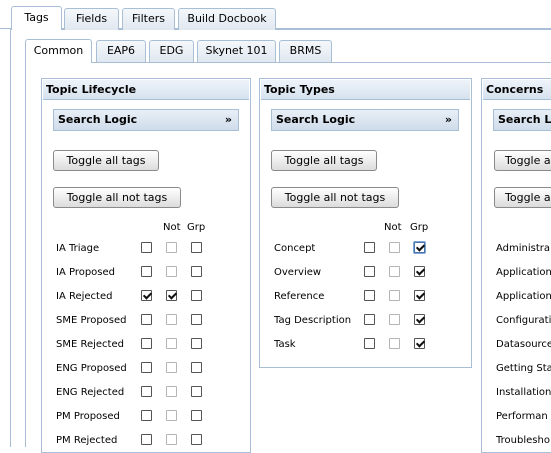 Image resolution: width=551 pixels, height=453 pixels. Describe the element at coordinates (522, 160) in the screenshot. I see `toggle-all-tags-button: Toggle a` at that location.